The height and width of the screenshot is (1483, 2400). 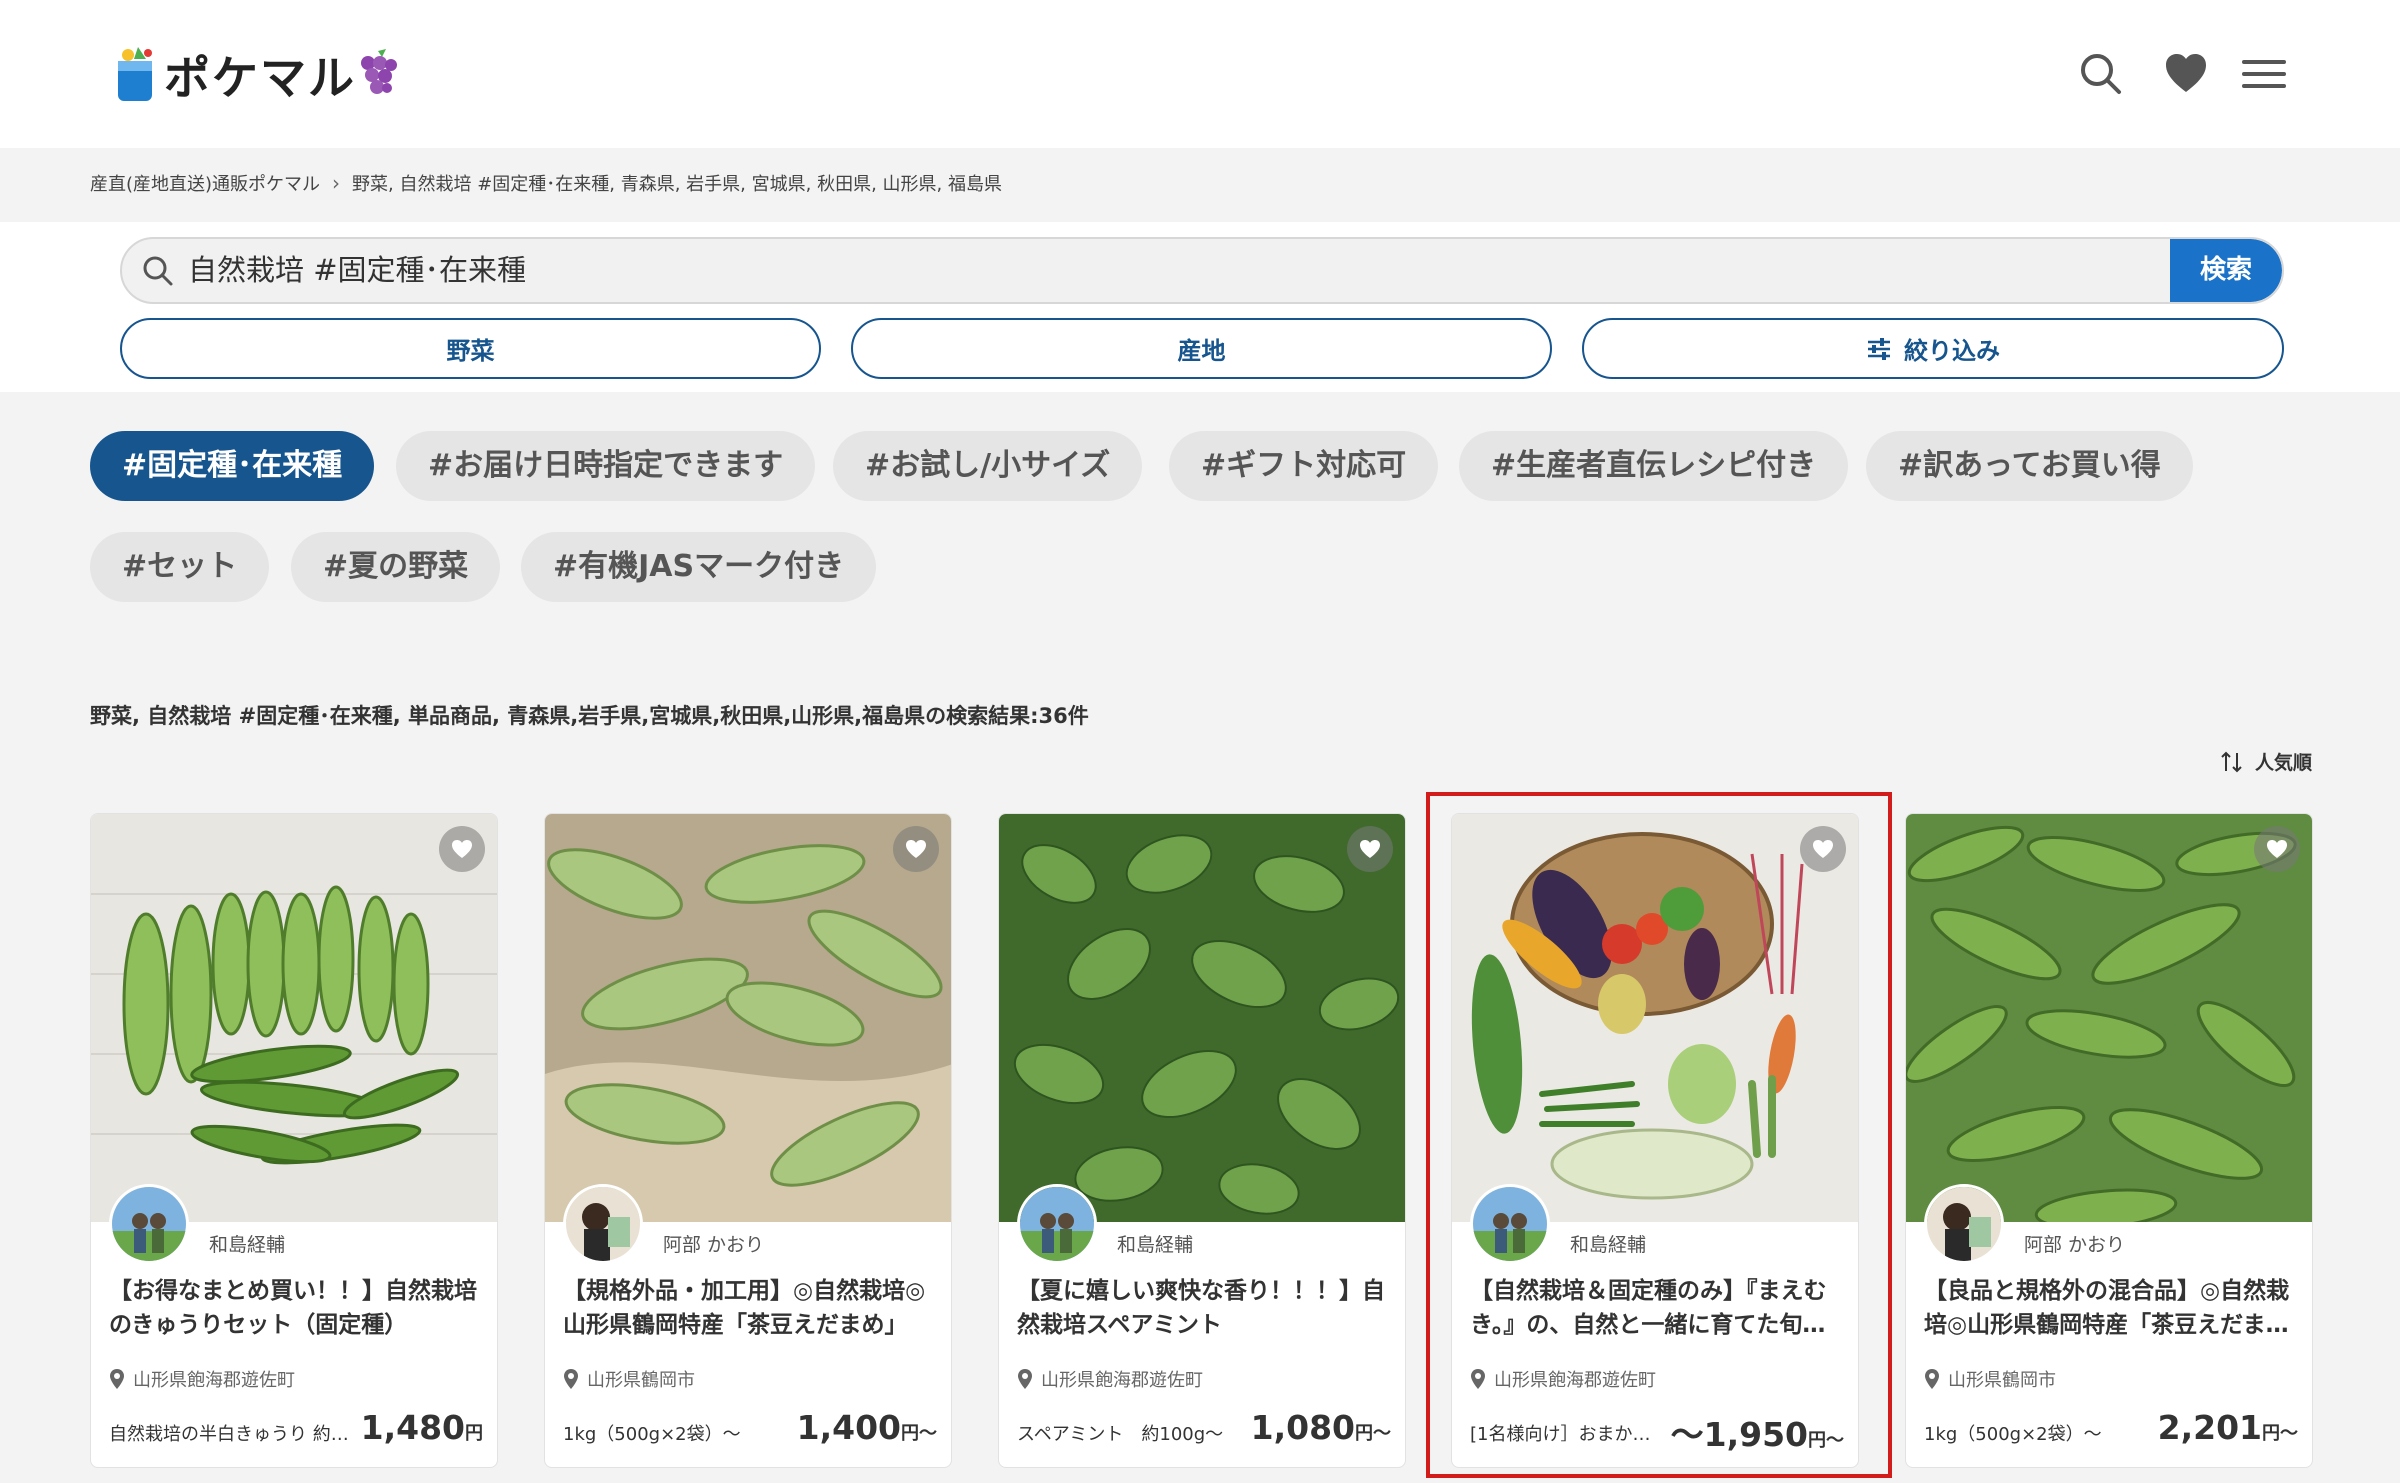 What do you see at coordinates (379, 71) in the screenshot?
I see `grape-icon` at bounding box center [379, 71].